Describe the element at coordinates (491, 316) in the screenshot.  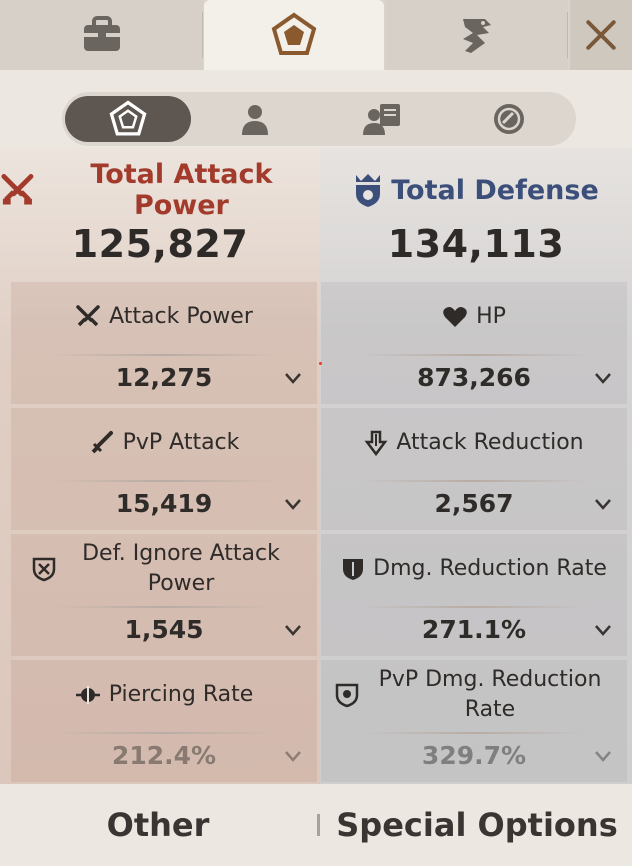
I see `stat-label: HP` at that location.